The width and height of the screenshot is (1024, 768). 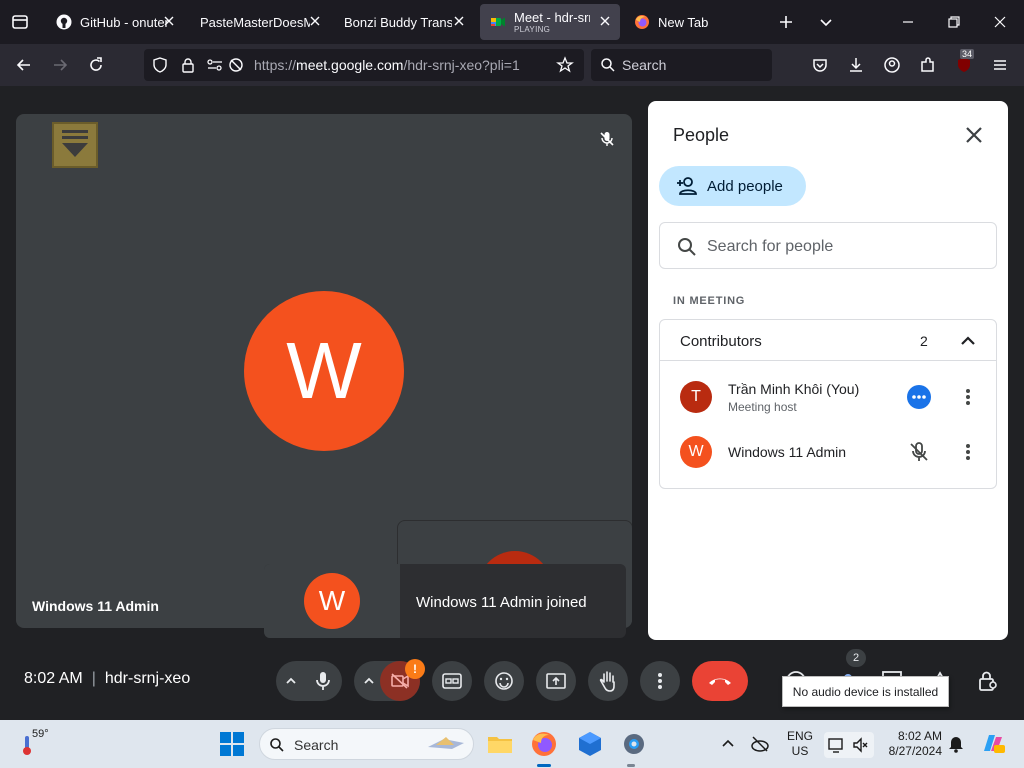 I want to click on closed-captions-icon, so click(x=452, y=681).